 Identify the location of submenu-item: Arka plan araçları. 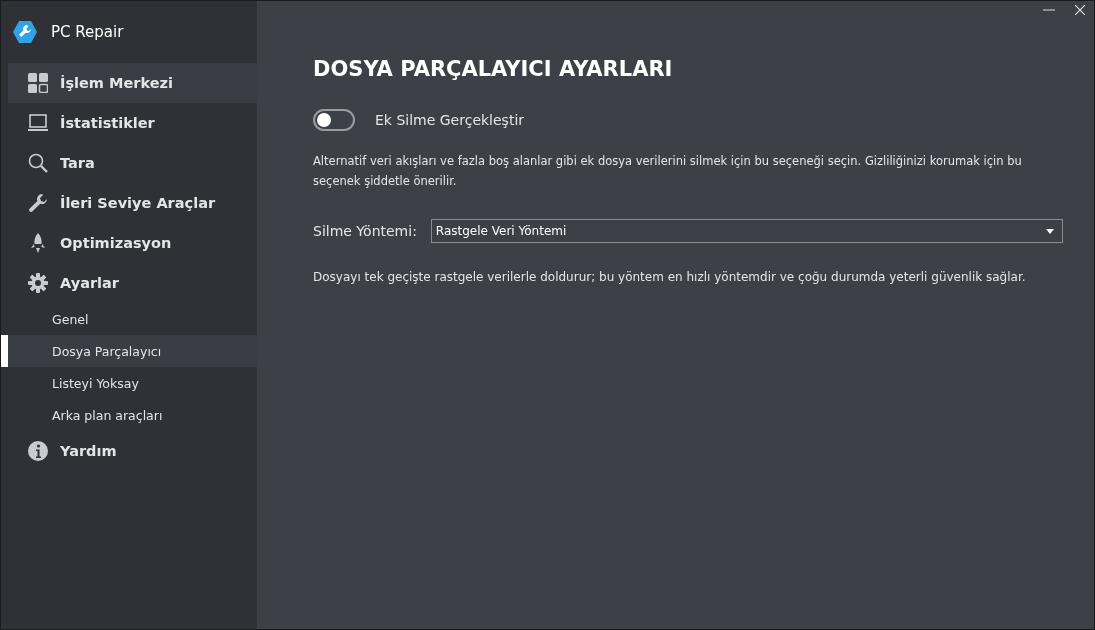
(129, 415).